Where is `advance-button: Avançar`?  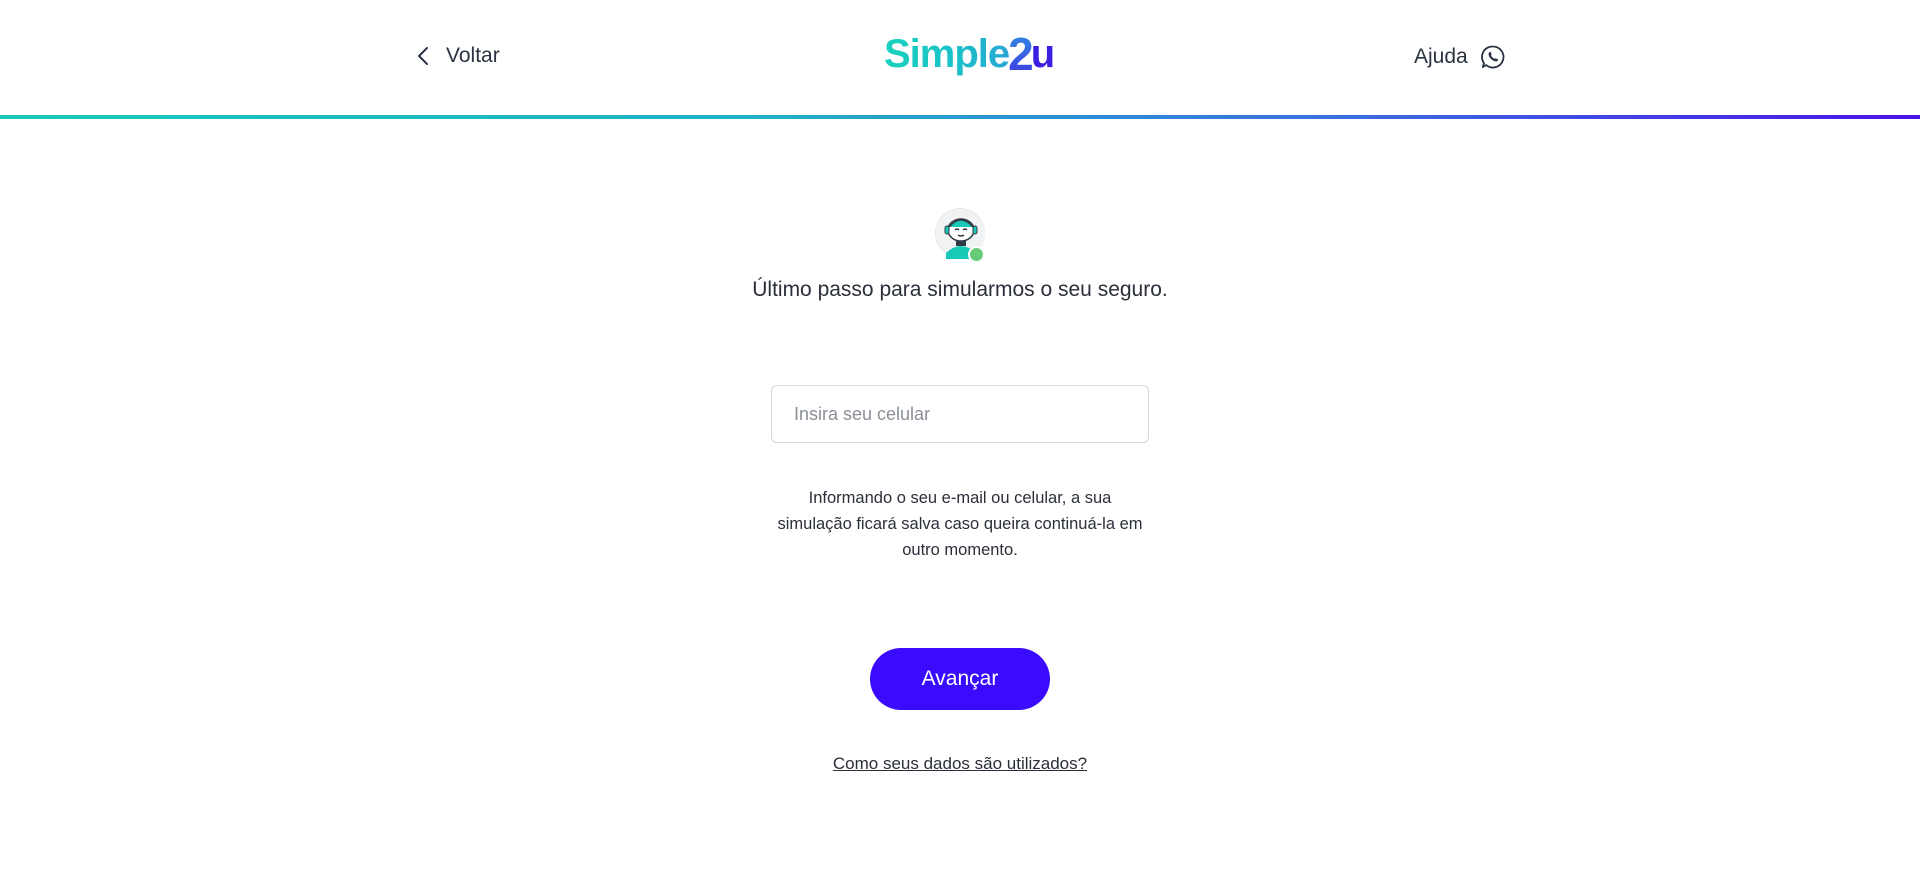
advance-button: Avançar is located at coordinates (960, 679).